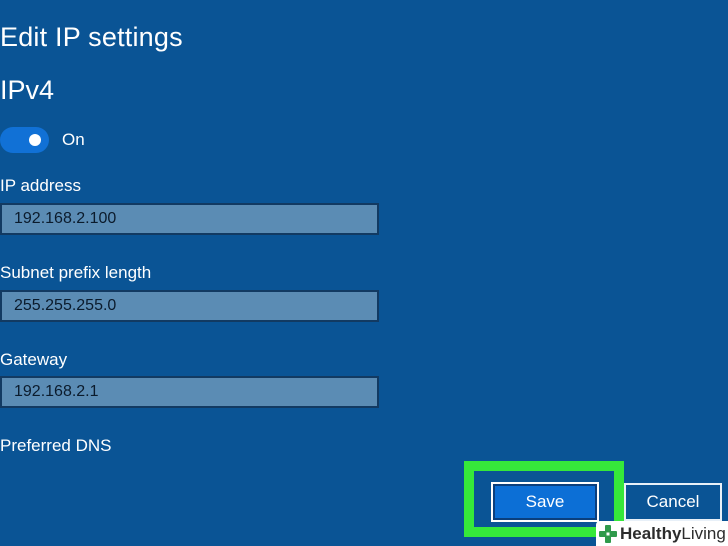 Image resolution: width=728 pixels, height=546 pixels. Describe the element at coordinates (56, 445) in the screenshot. I see `preferred-dns-label: Preferred DNS` at that location.